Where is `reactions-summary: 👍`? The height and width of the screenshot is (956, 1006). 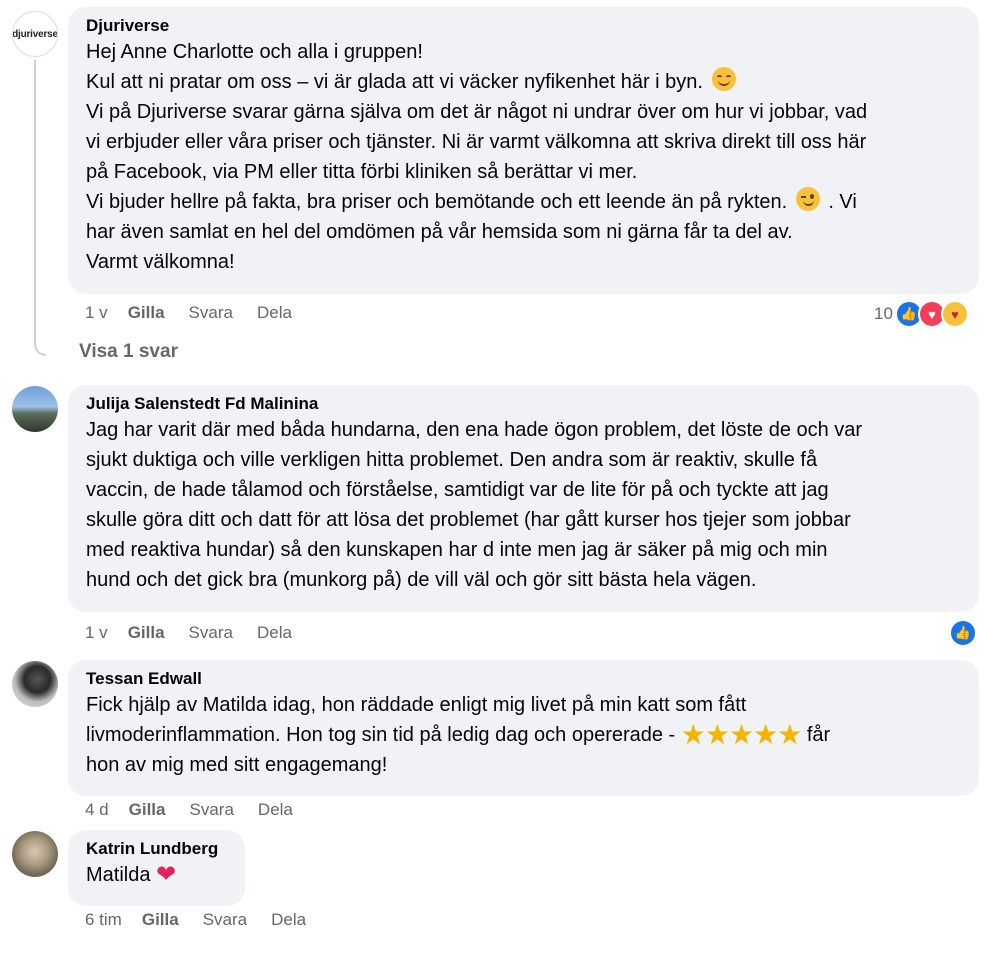 reactions-summary: 👍 is located at coordinates (963, 633).